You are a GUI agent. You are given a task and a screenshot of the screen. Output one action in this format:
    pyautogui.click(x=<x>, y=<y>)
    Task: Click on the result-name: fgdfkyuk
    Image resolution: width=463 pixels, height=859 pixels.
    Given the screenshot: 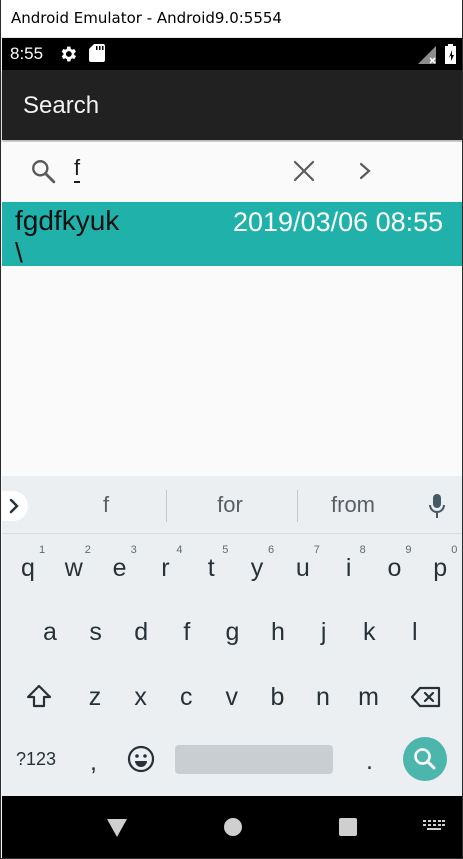 What is the action you would take?
    pyautogui.click(x=67, y=220)
    